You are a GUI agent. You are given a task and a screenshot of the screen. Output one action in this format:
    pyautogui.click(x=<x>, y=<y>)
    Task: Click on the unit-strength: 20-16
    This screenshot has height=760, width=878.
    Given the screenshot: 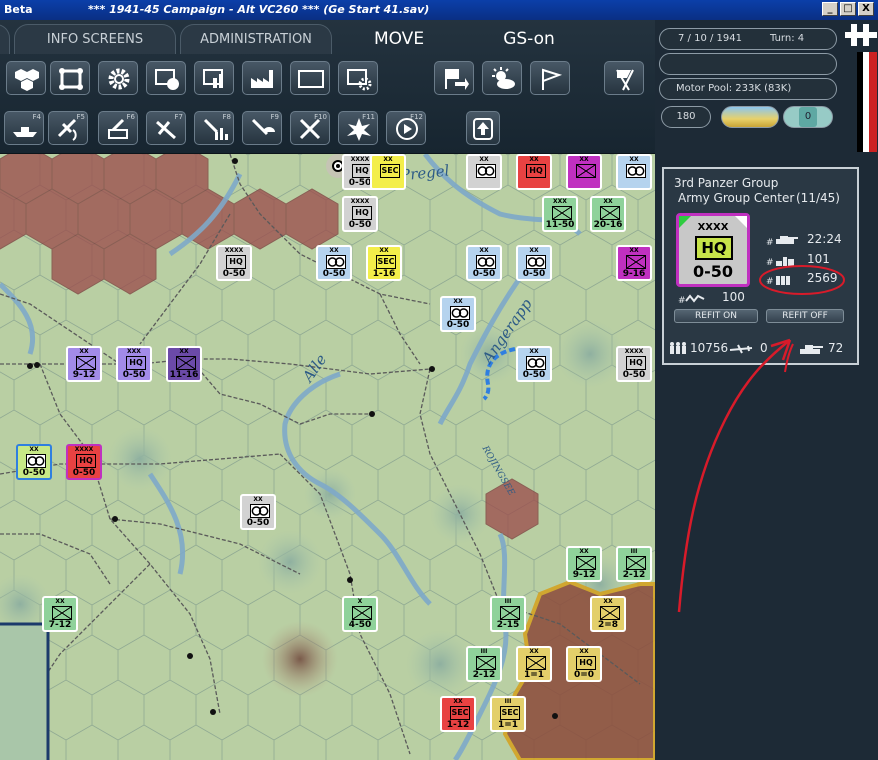 What is the action you would take?
    pyautogui.click(x=608, y=225)
    